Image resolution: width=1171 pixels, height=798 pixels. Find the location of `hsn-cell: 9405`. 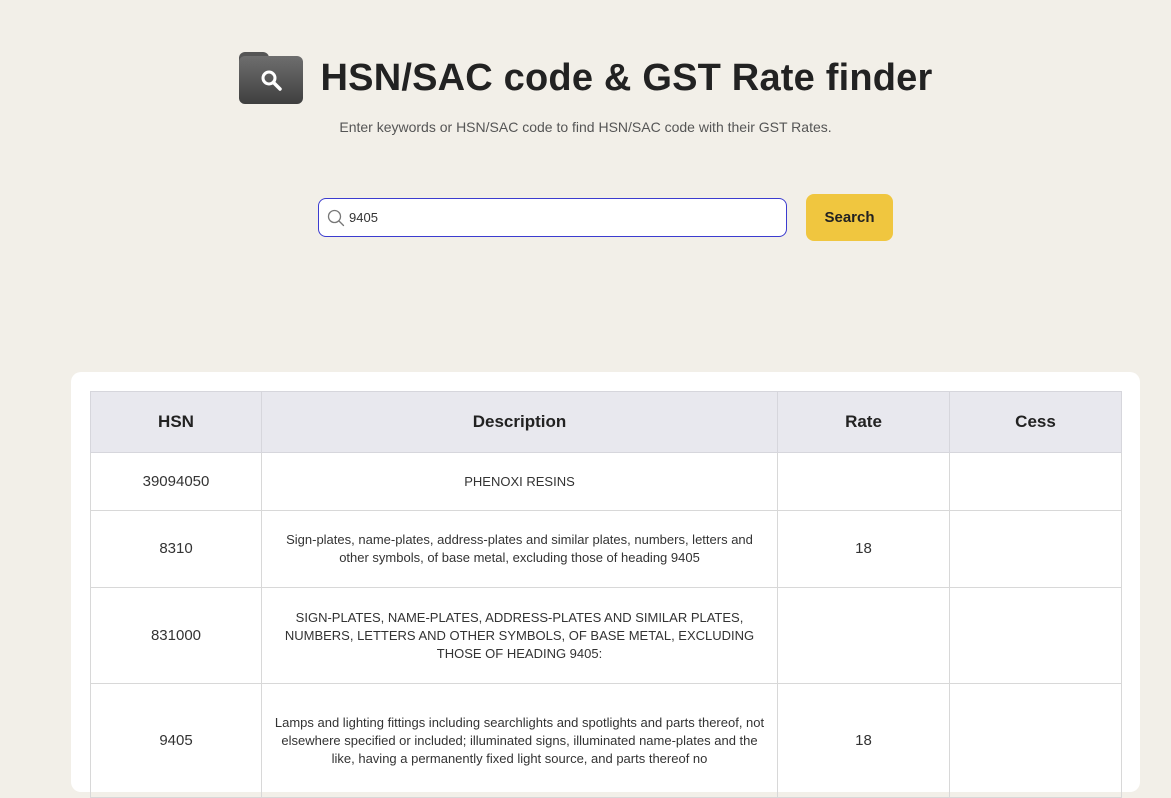

hsn-cell: 9405 is located at coordinates (176, 740).